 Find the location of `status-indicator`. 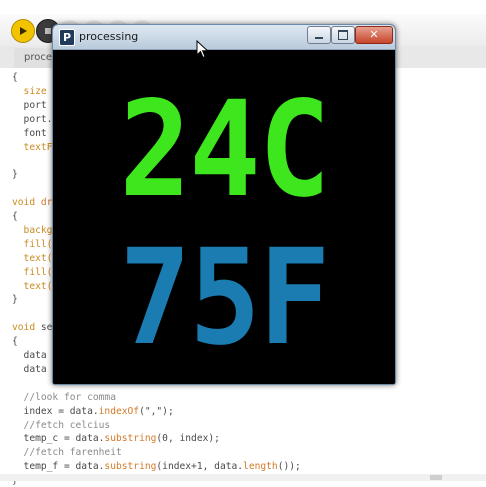

status-indicator is located at coordinates (436, 477).